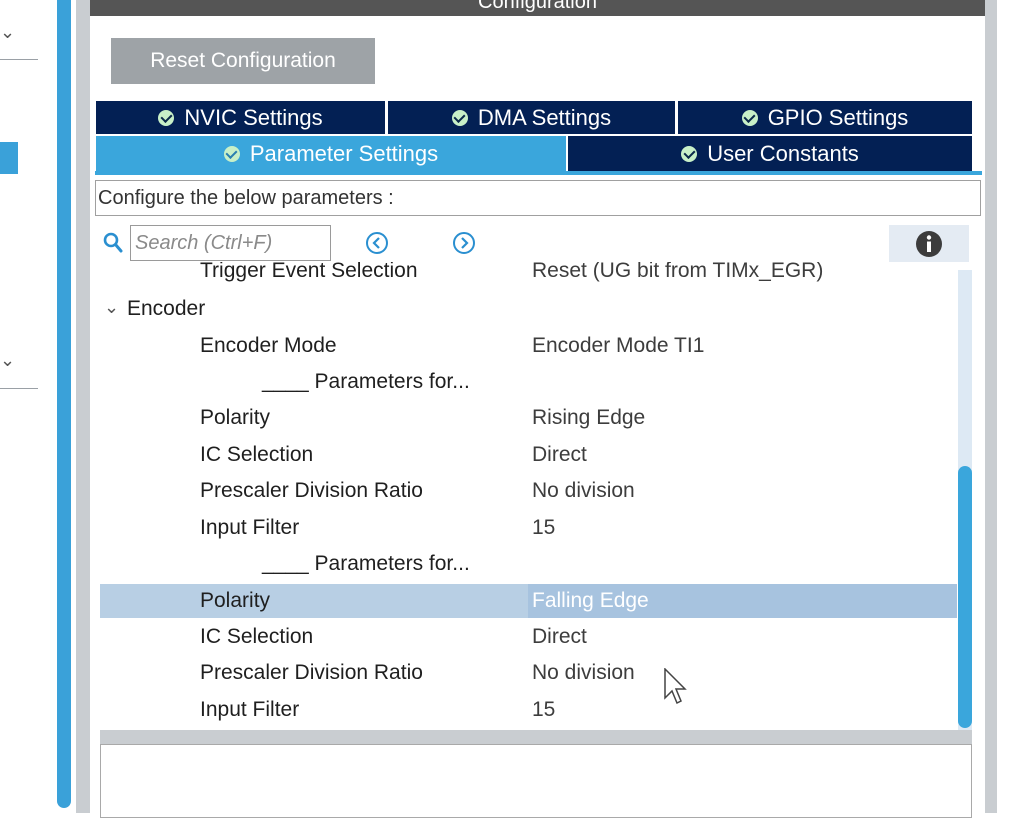  Describe the element at coordinates (20, 406) in the screenshot. I see `left-panel: ⌄ ⌄` at that location.